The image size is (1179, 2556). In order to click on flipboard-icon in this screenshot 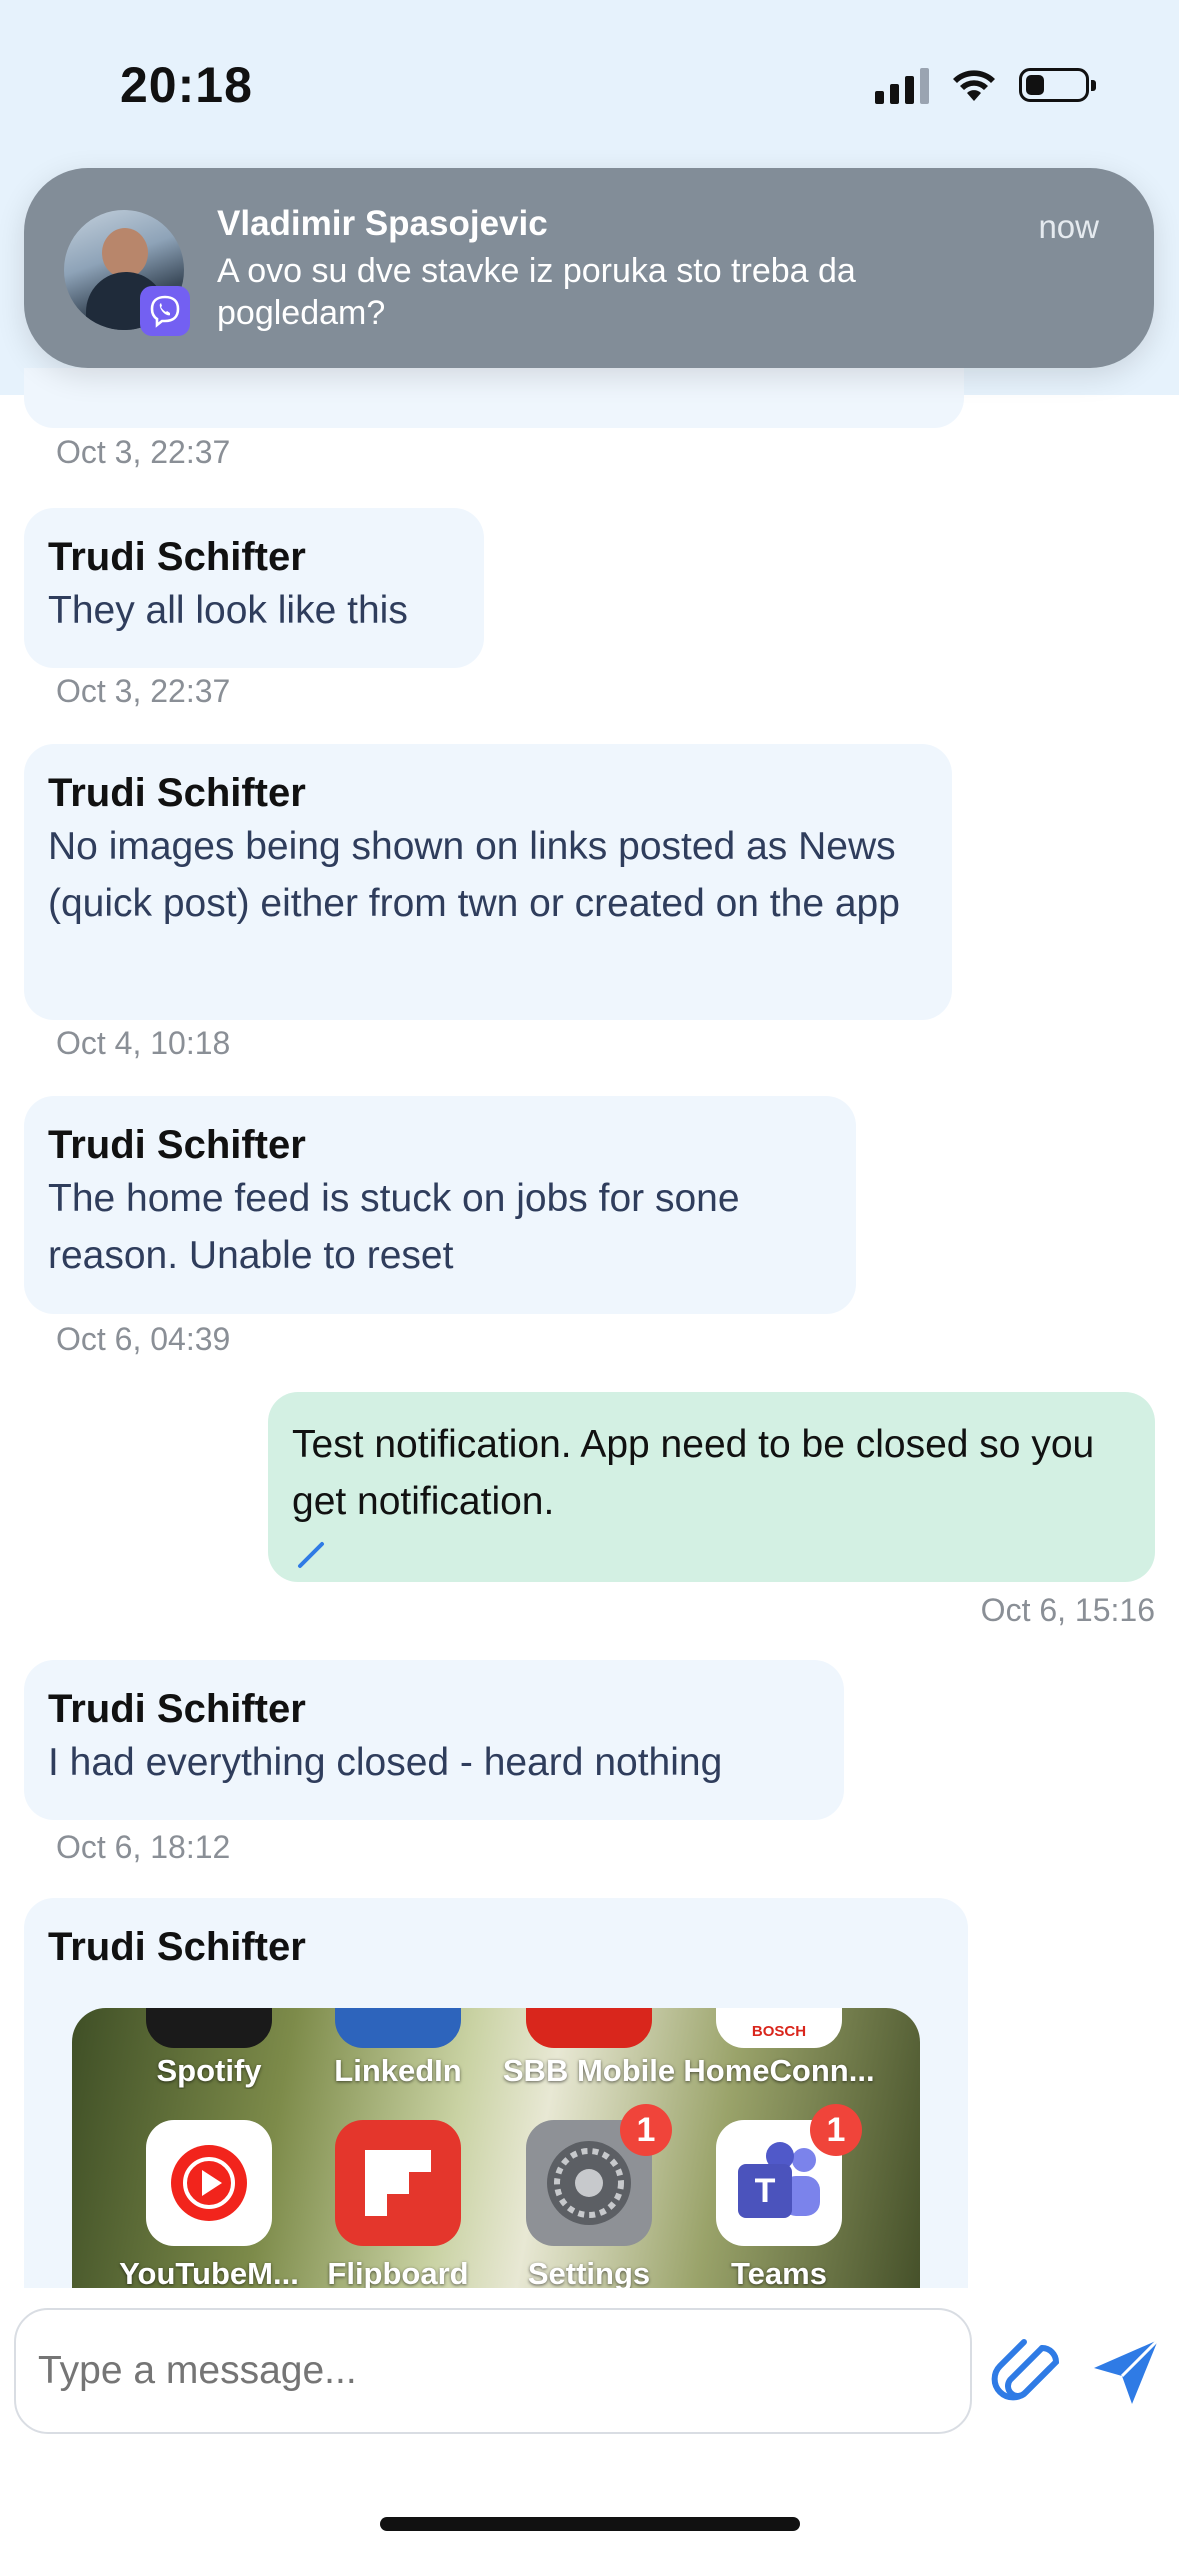, I will do `click(398, 2183)`.